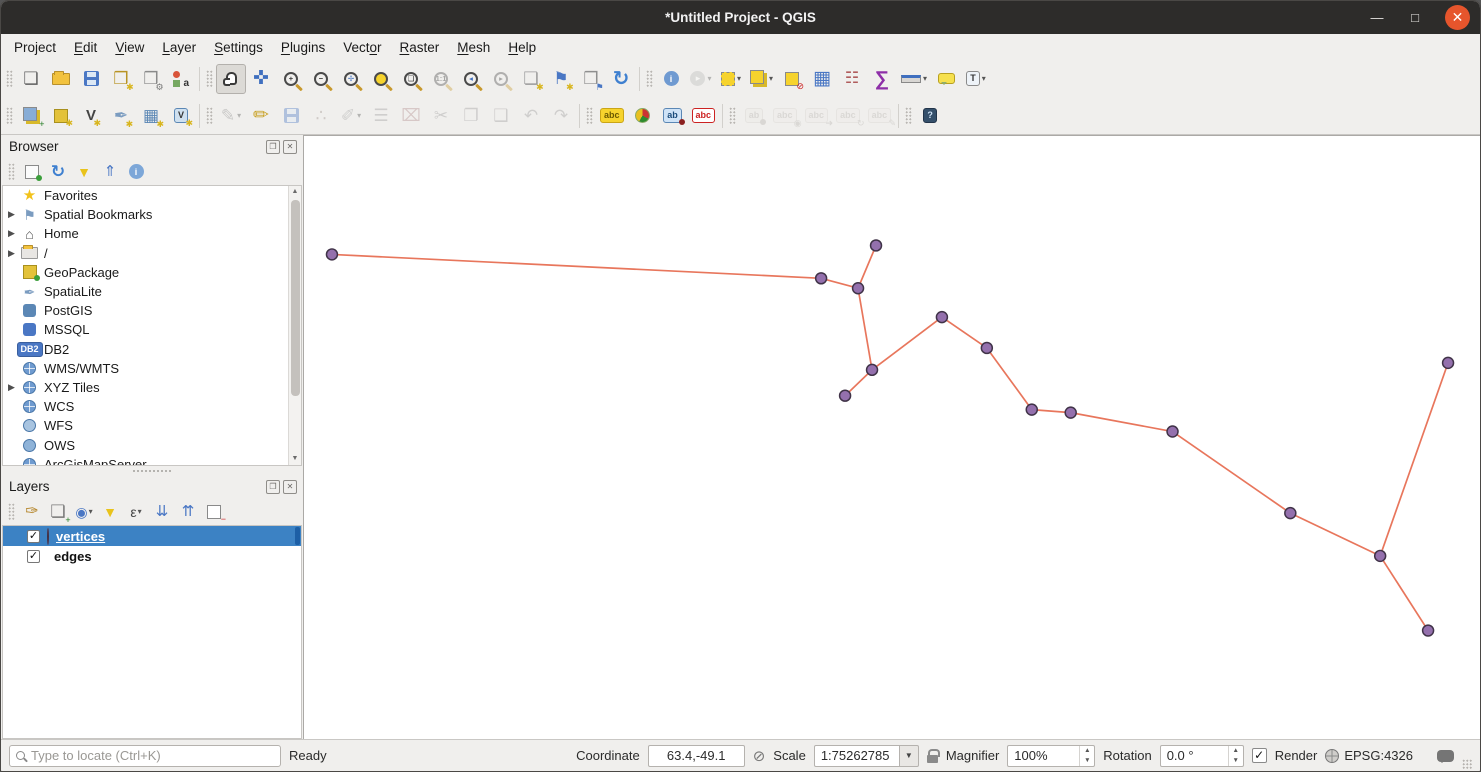 The width and height of the screenshot is (1481, 772). Describe the element at coordinates (121, 116) in the screenshot. I see `new-spatialite-layer-icon: ✒ ✱` at that location.